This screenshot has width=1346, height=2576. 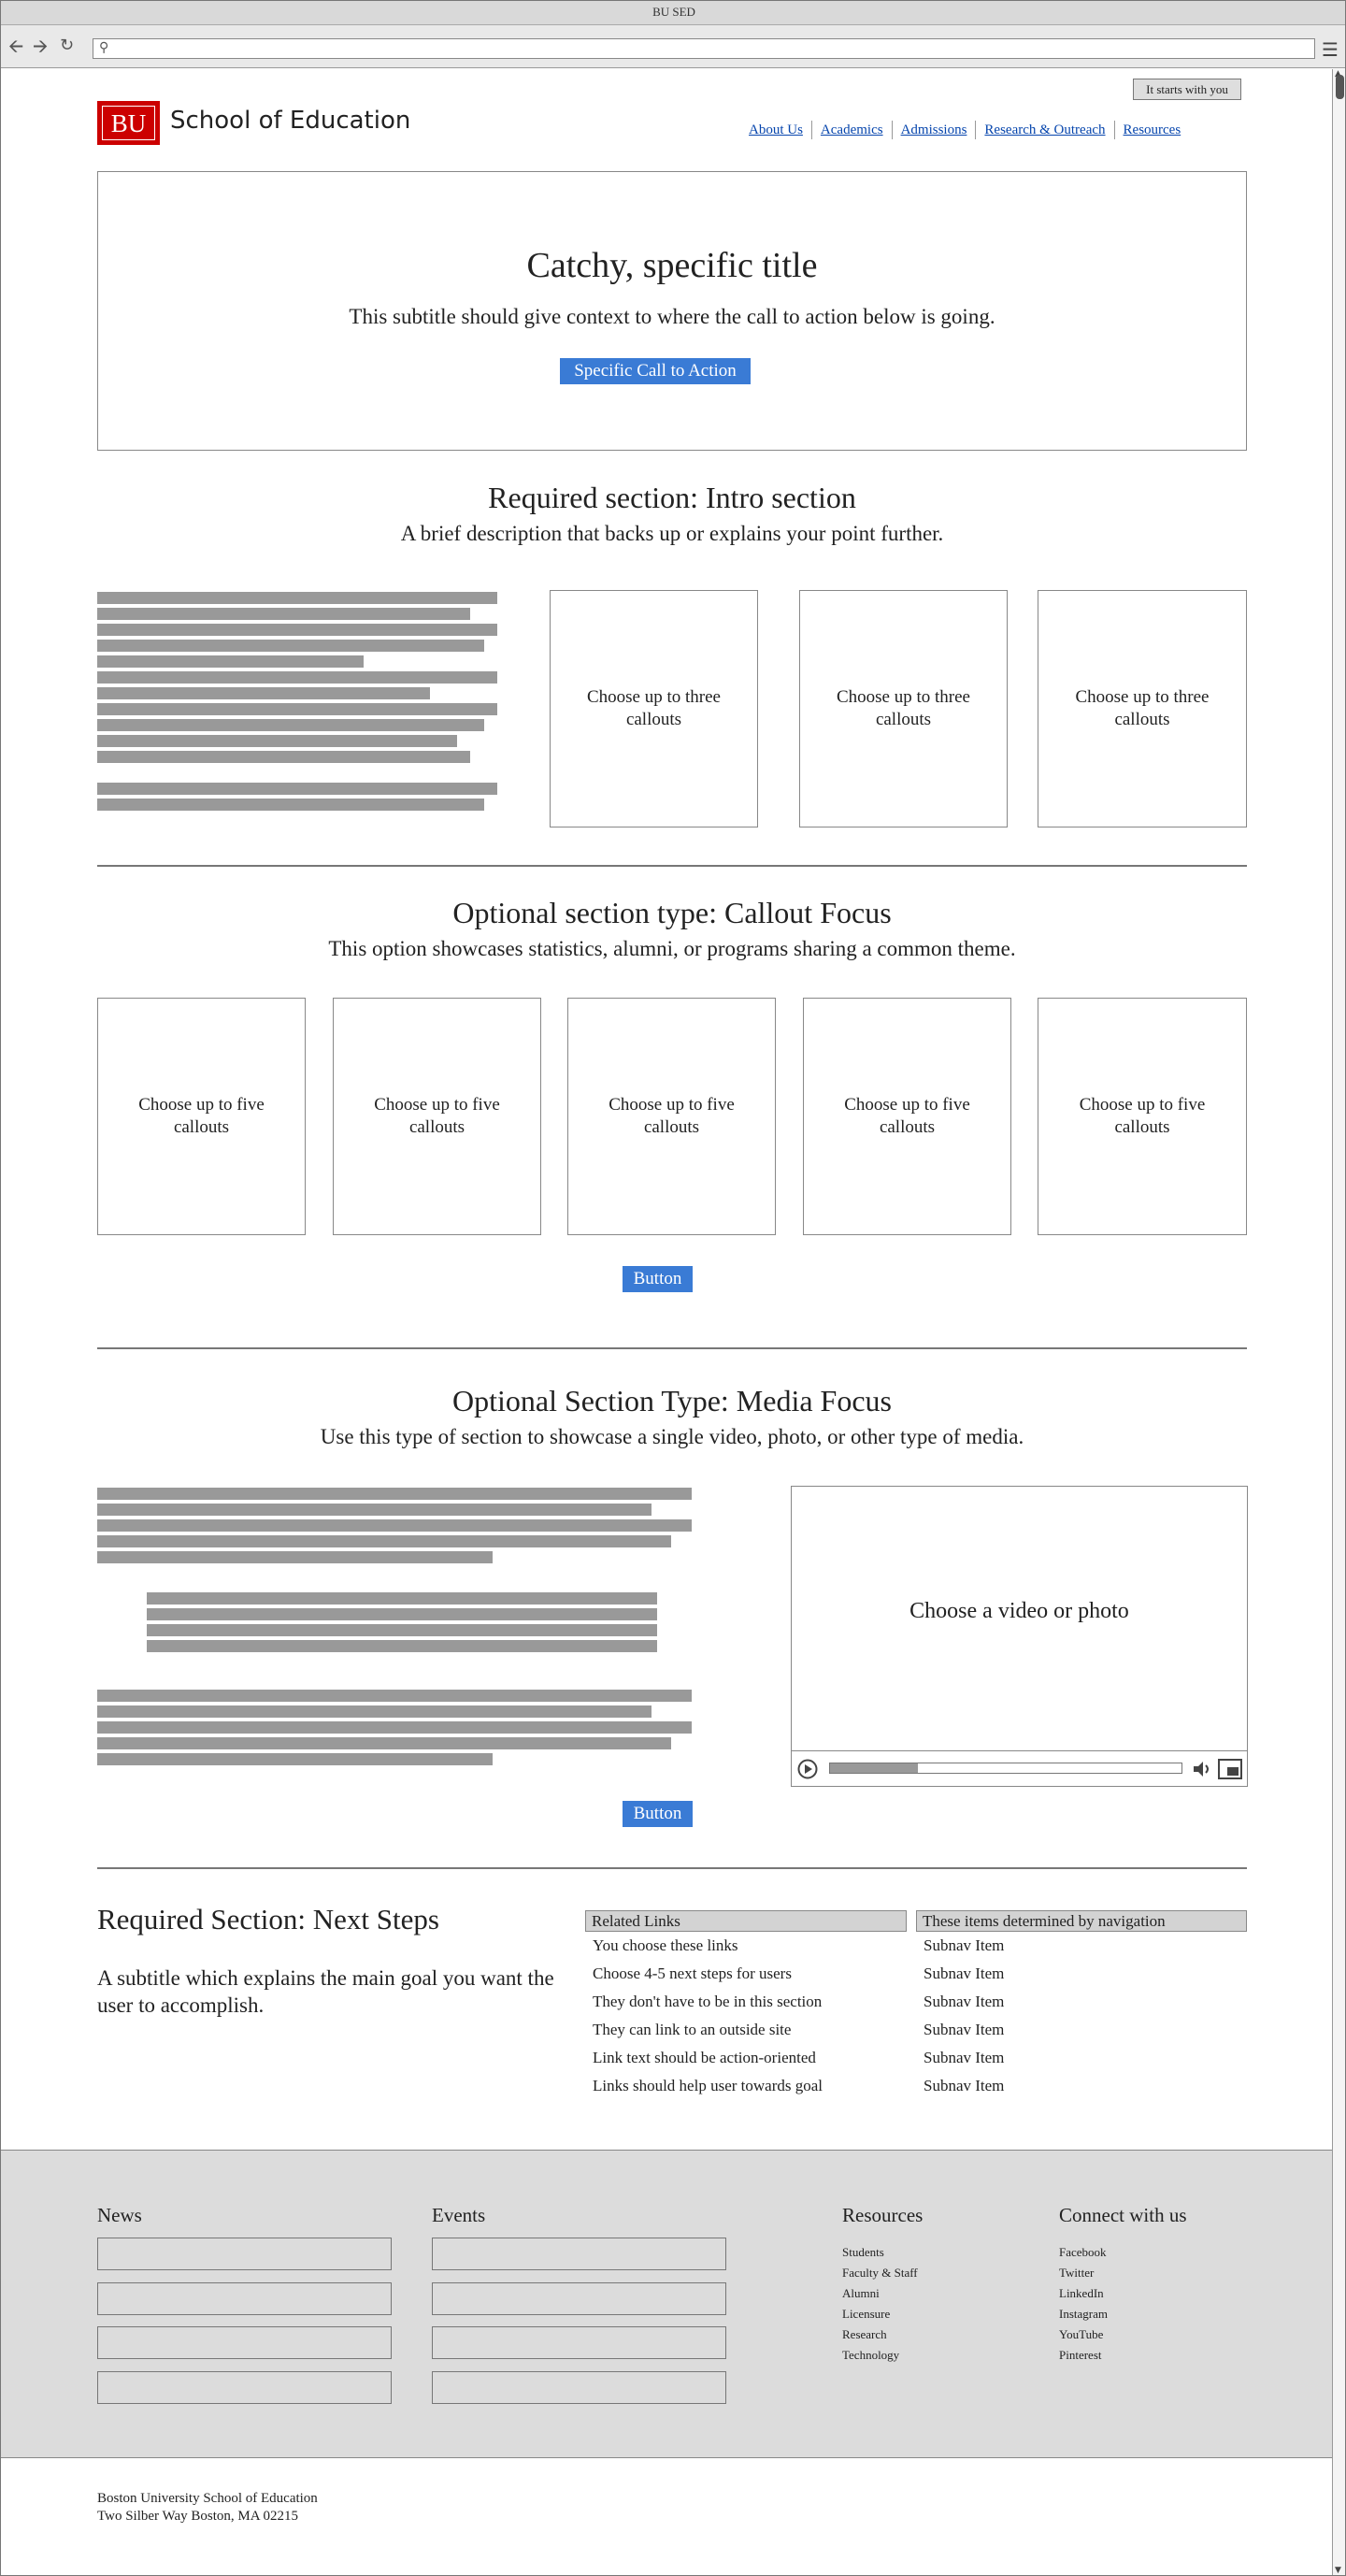 What do you see at coordinates (1044, 130) in the screenshot?
I see `nav-research-outreach: Research & Outreach` at bounding box center [1044, 130].